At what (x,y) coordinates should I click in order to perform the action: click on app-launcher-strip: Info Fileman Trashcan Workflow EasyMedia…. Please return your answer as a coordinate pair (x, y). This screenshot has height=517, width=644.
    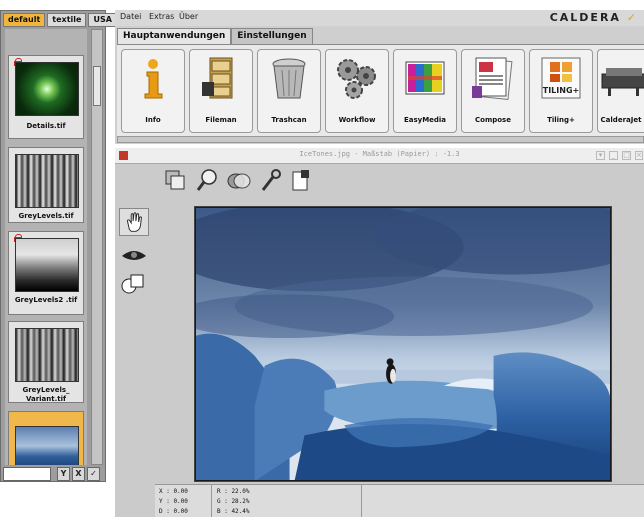
    Looking at the image, I should click on (380, 90).